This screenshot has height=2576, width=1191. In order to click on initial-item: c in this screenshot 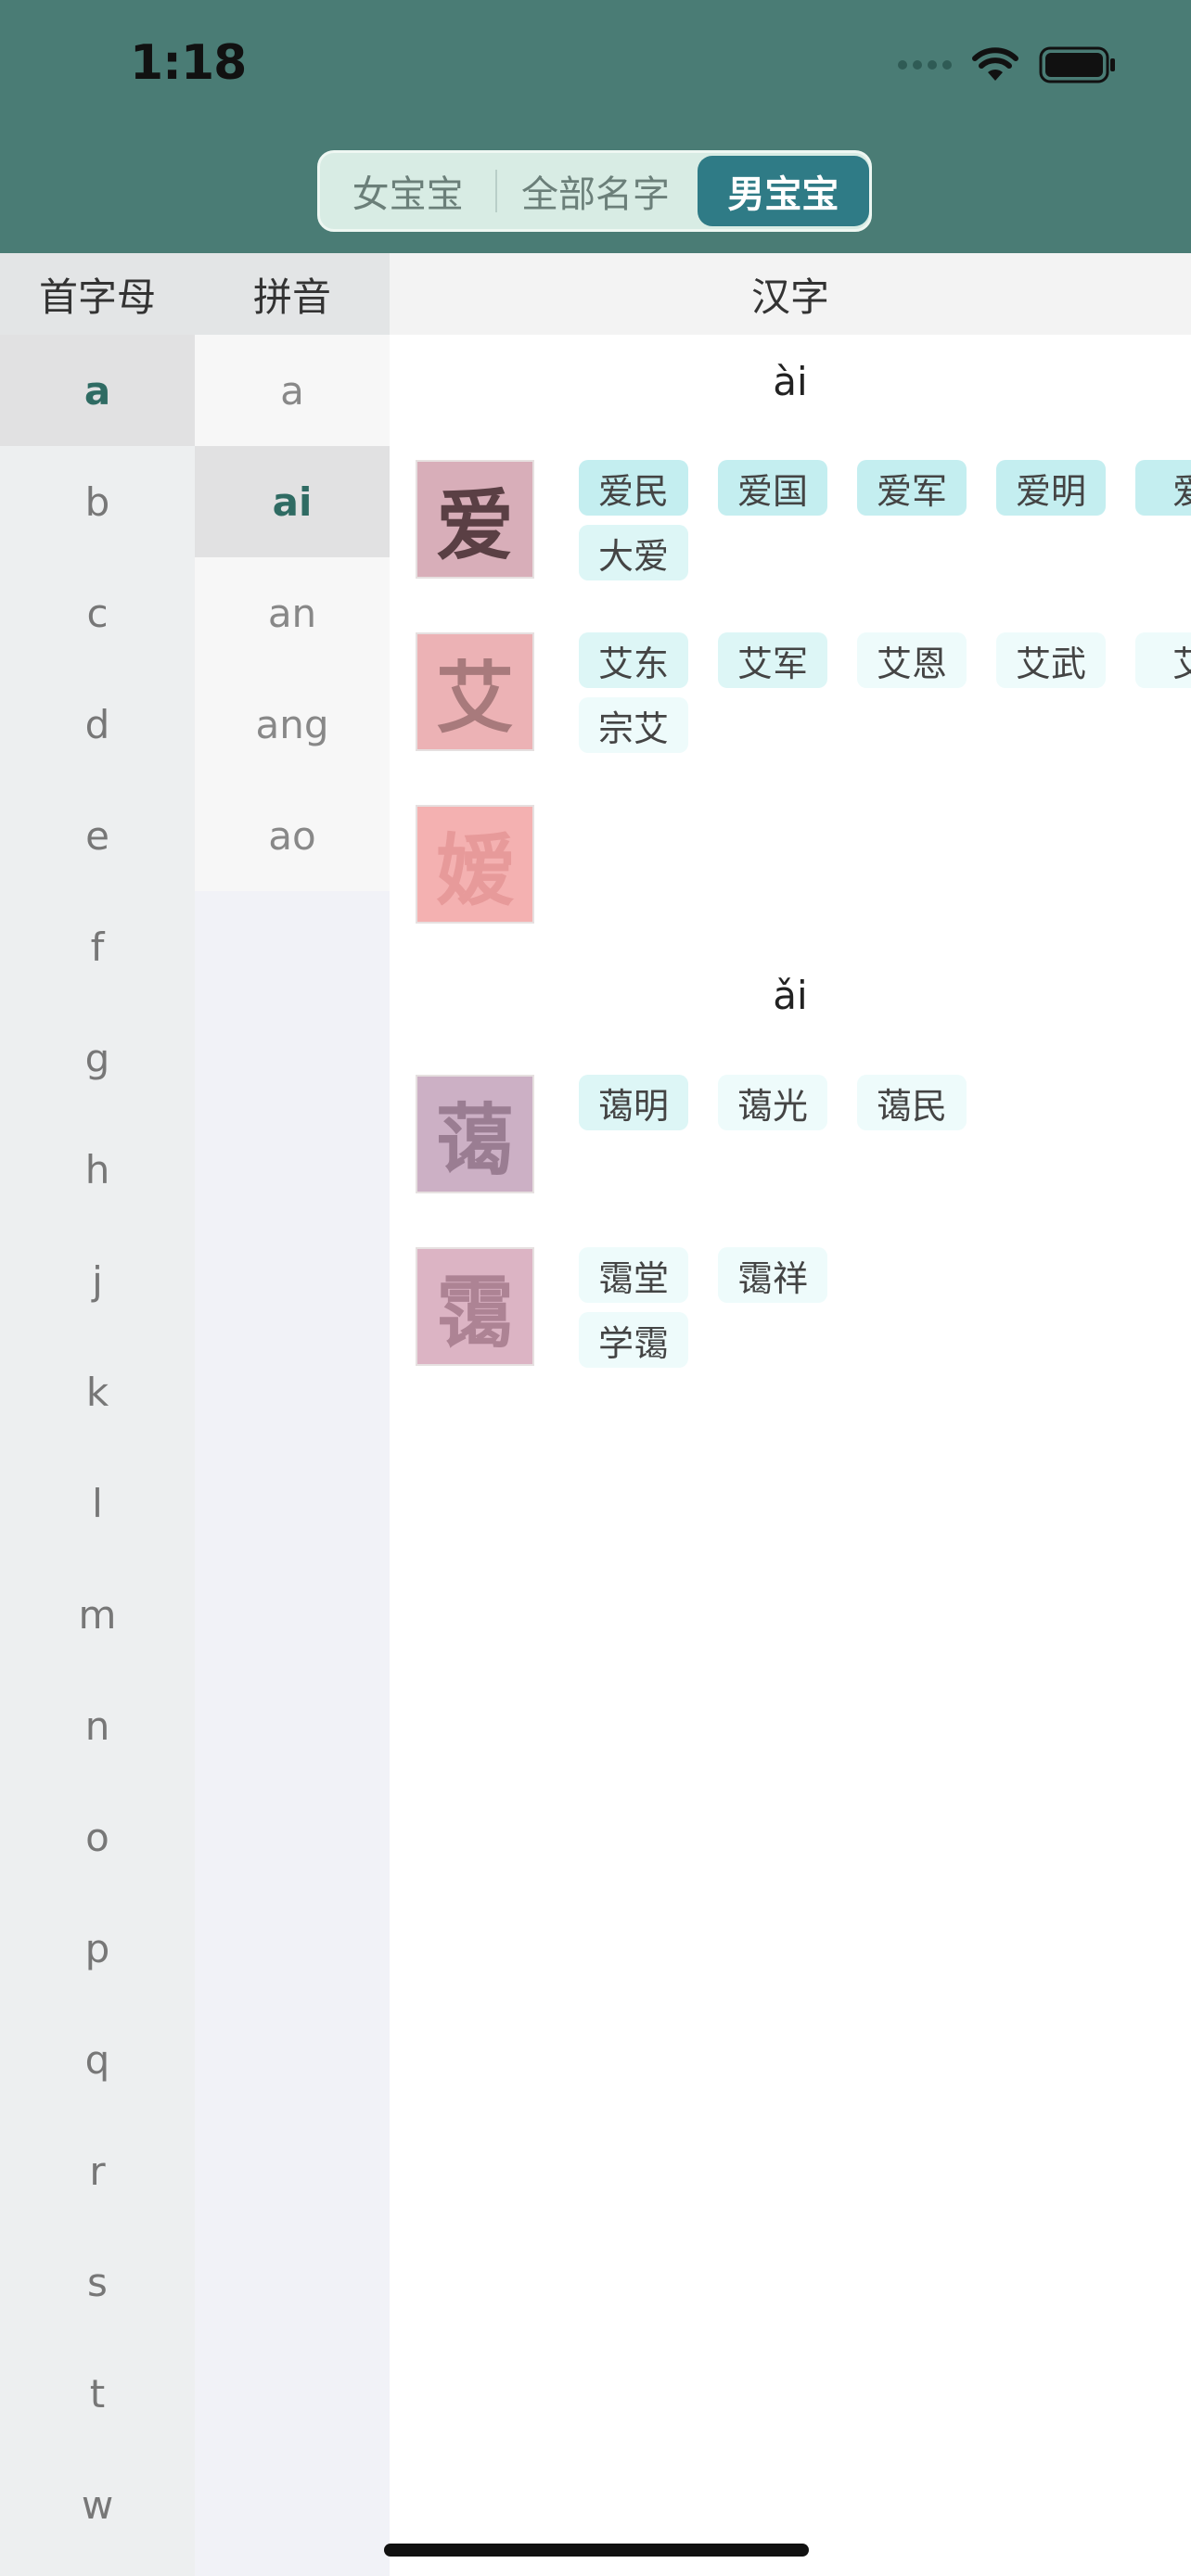, I will do `click(97, 613)`.